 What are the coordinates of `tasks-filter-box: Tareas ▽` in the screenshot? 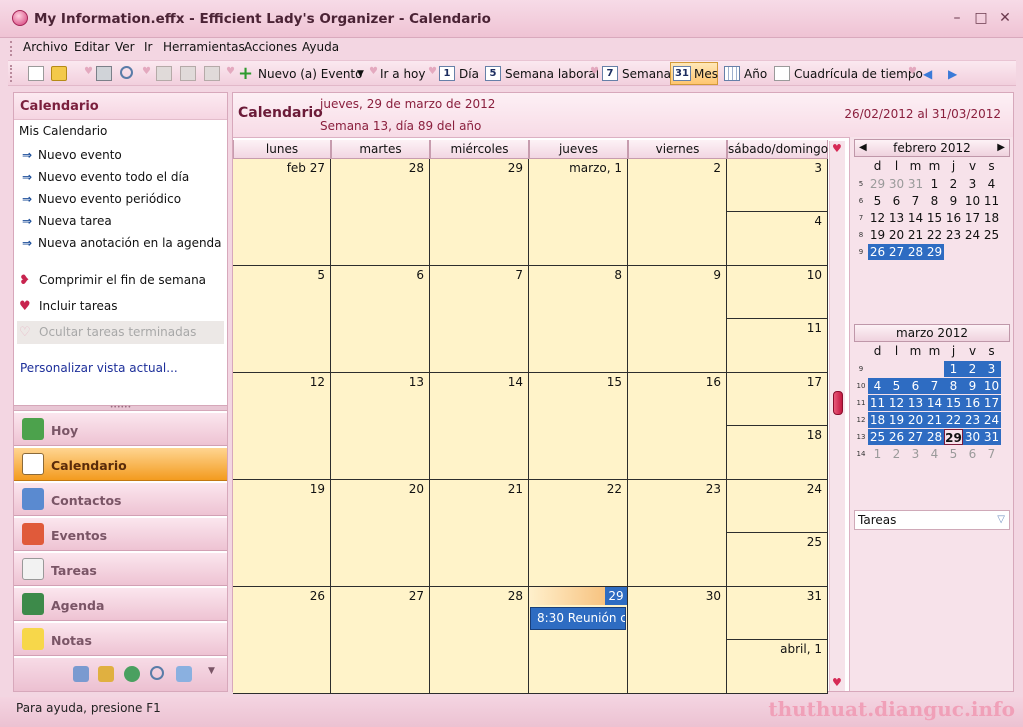 It's located at (932, 520).